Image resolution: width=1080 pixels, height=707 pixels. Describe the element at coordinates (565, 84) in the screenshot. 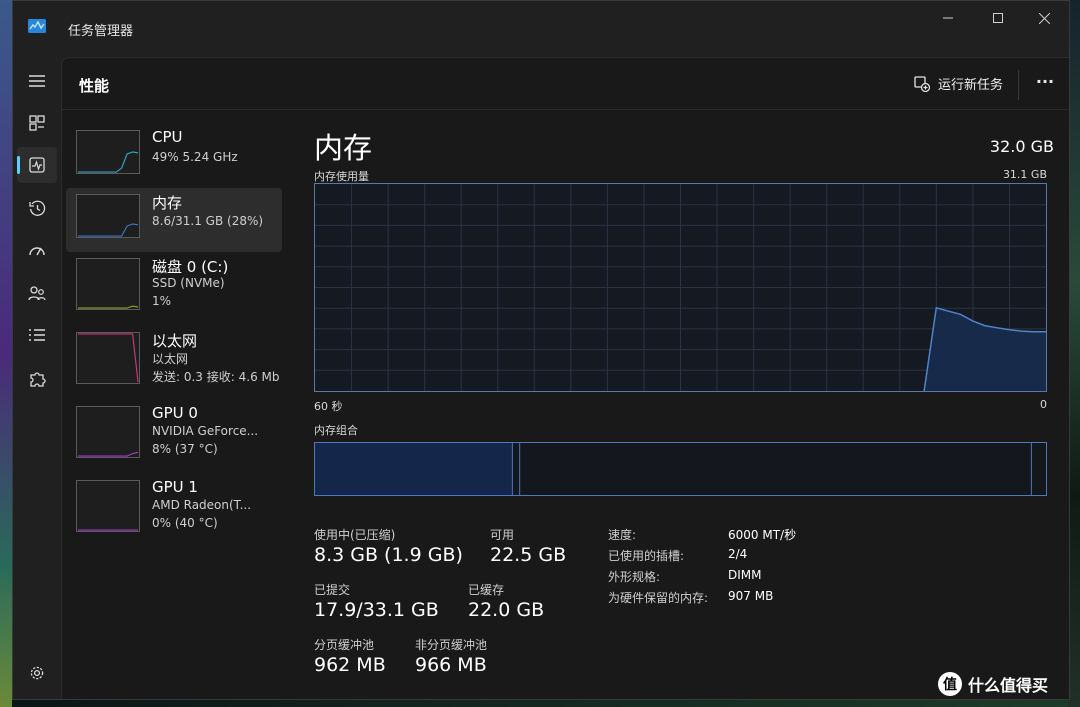

I see `content-header: 性能 运行新任务 ···` at that location.